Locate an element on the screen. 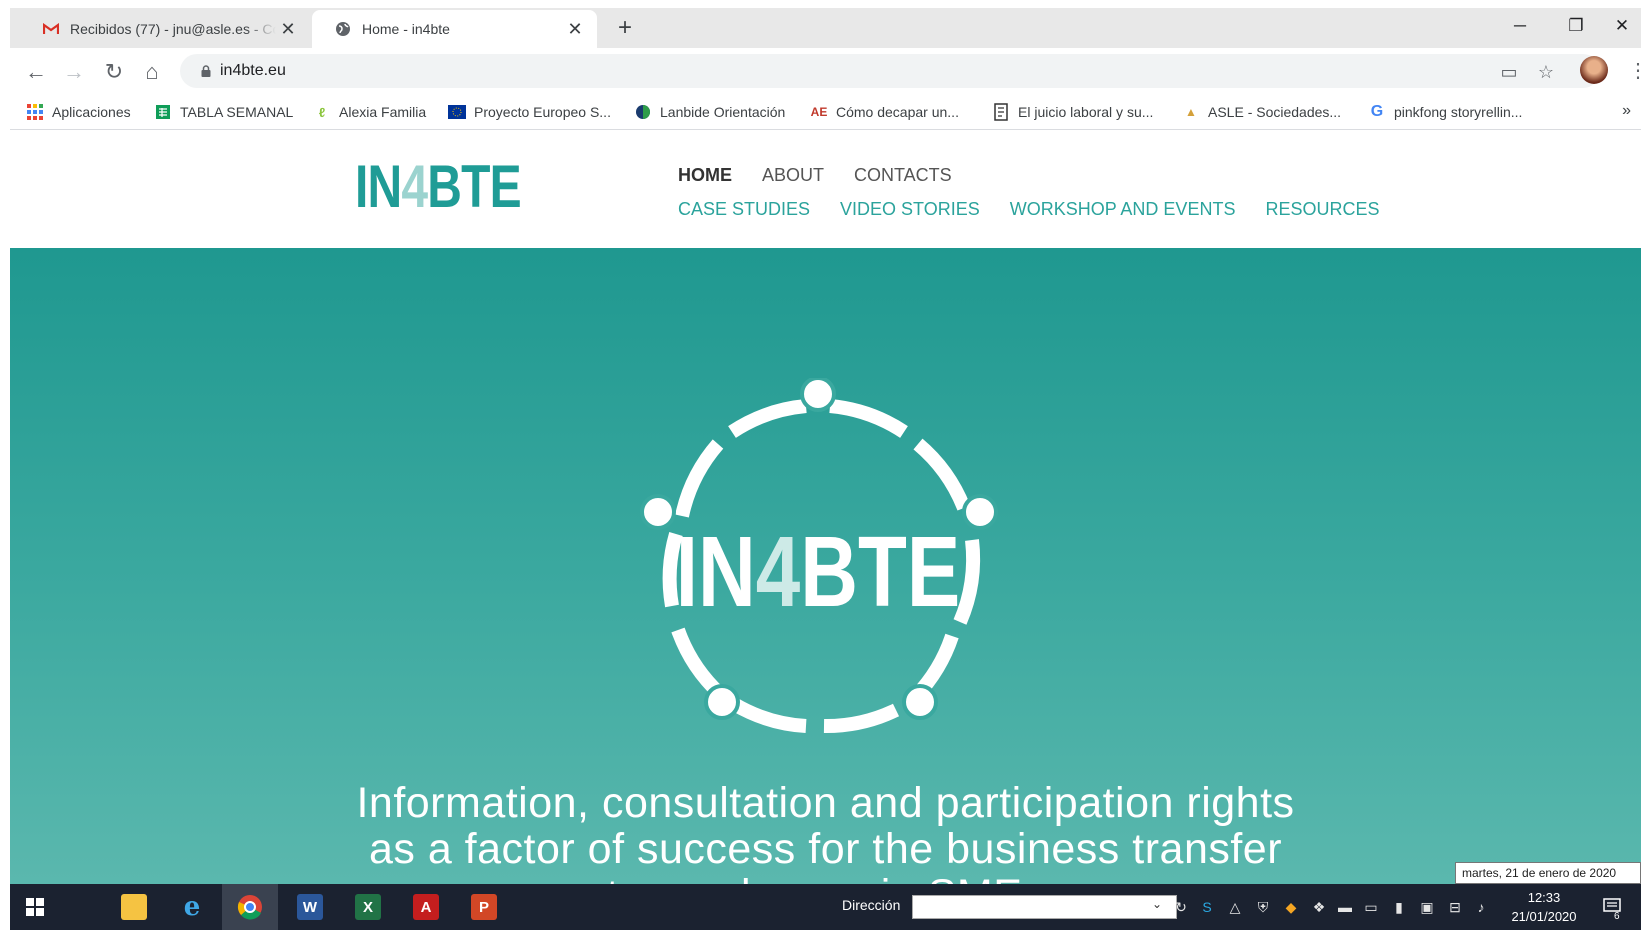 The image size is (1641, 930). nav-case-studies: CASE STUDIES is located at coordinates (744, 209).